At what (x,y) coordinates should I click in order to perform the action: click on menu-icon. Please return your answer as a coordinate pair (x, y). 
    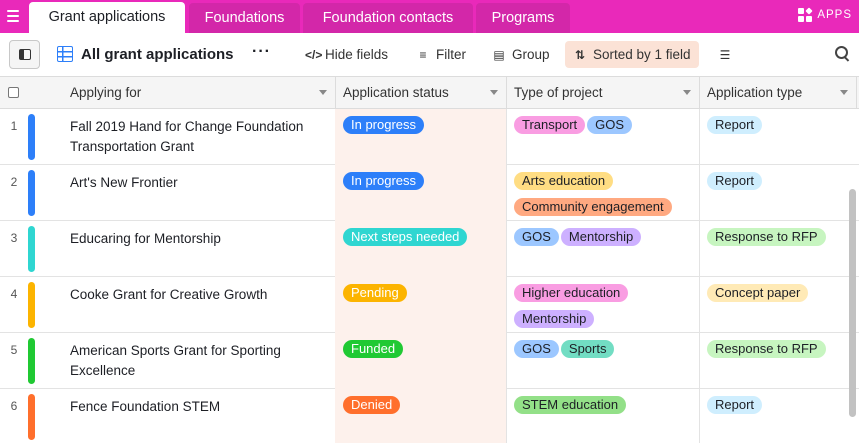
    Looking at the image, I should click on (13, 16).